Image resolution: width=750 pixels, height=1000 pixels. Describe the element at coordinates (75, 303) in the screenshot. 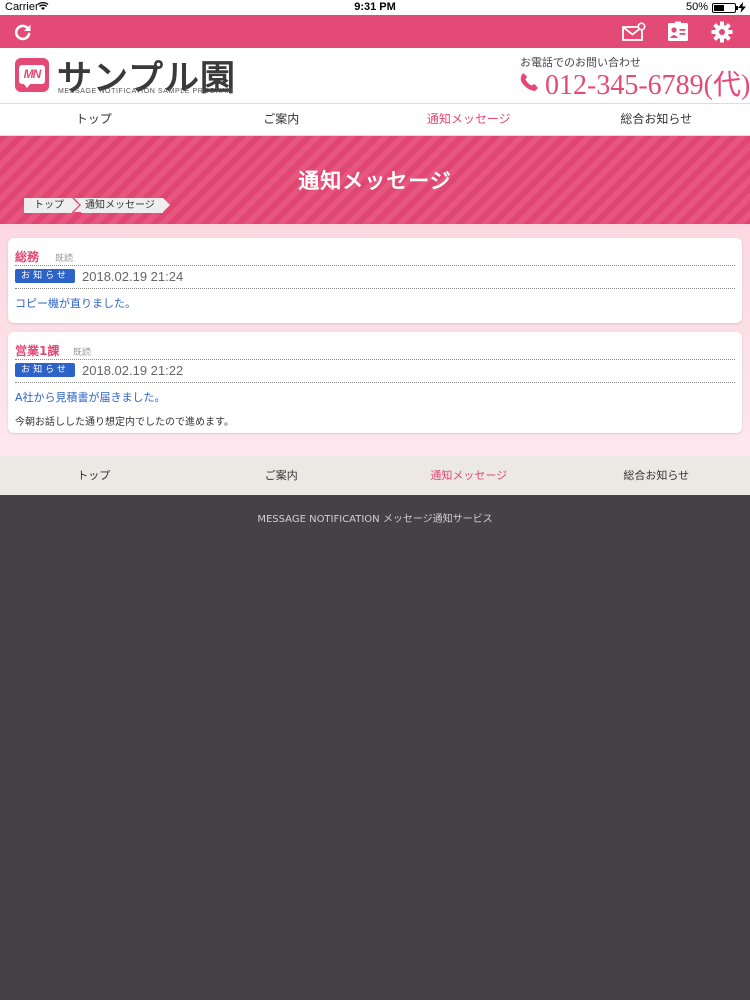

I see `message-subject: コピー機が直りました。` at that location.